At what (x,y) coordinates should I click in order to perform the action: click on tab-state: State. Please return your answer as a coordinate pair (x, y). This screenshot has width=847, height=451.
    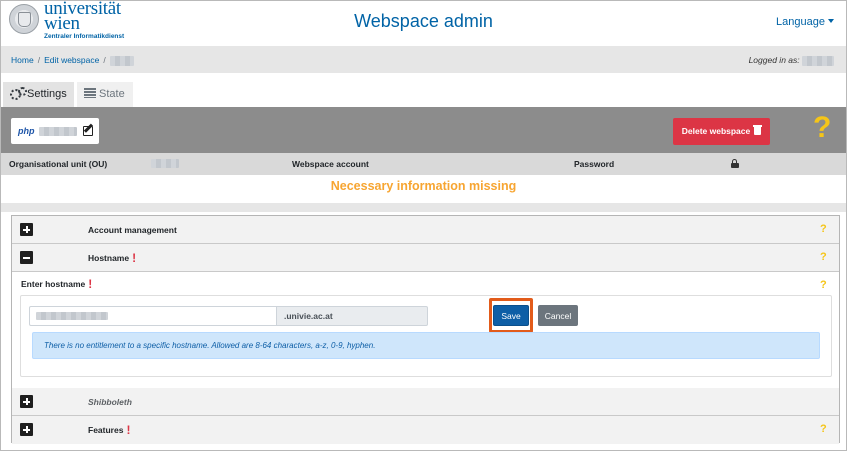
    Looking at the image, I should click on (105, 94).